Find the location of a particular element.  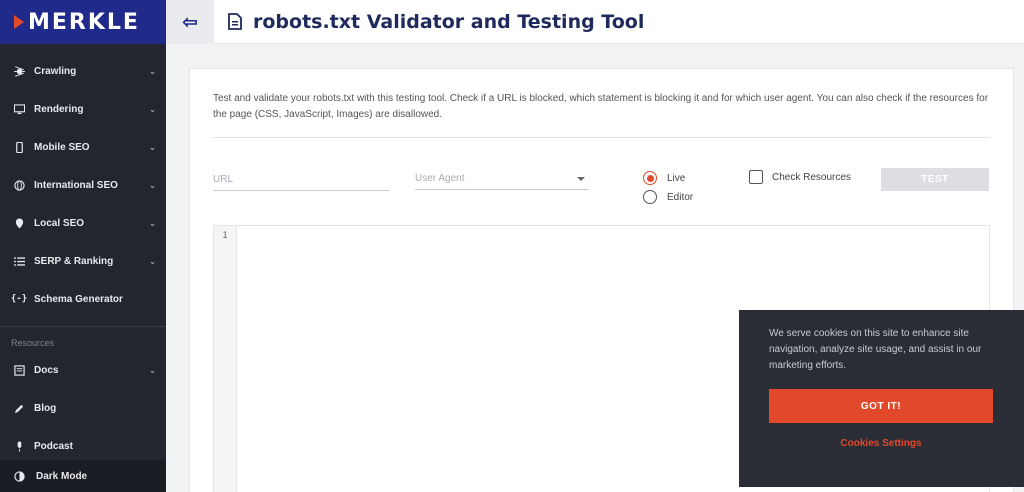

test-button: TEST is located at coordinates (935, 179).